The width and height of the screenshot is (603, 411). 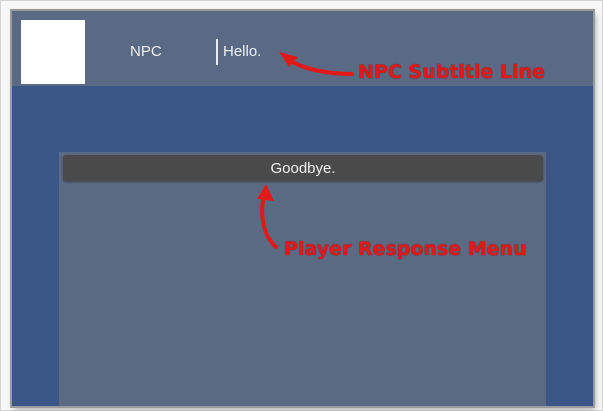 What do you see at coordinates (267, 216) in the screenshot?
I see `player-response-arrow` at bounding box center [267, 216].